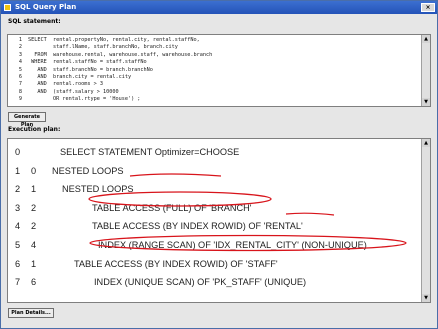 The image size is (438, 329). Describe the element at coordinates (65, 84) in the screenshot. I see `sql-line-code: AND rental.rooms > 3` at that location.